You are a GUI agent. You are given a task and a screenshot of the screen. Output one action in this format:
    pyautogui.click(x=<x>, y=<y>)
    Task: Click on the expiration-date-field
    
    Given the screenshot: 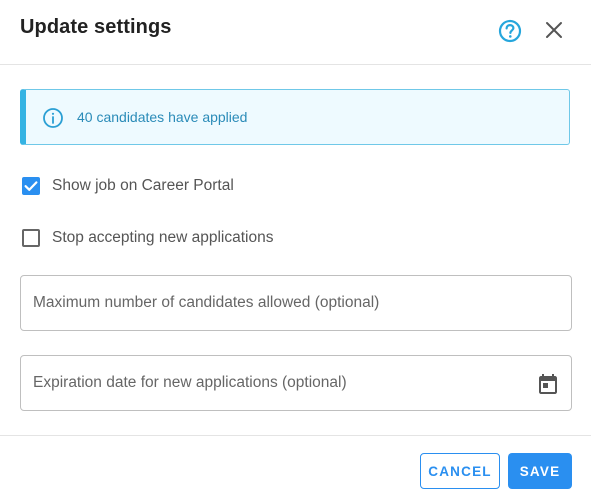 What is the action you would take?
    pyautogui.click(x=296, y=383)
    